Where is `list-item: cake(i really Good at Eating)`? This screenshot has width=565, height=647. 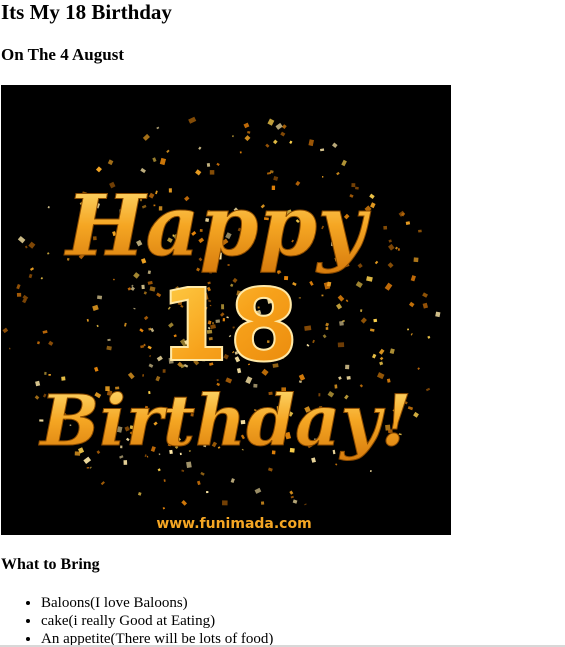 list-item: cake(i really Good at Eating) is located at coordinates (157, 621).